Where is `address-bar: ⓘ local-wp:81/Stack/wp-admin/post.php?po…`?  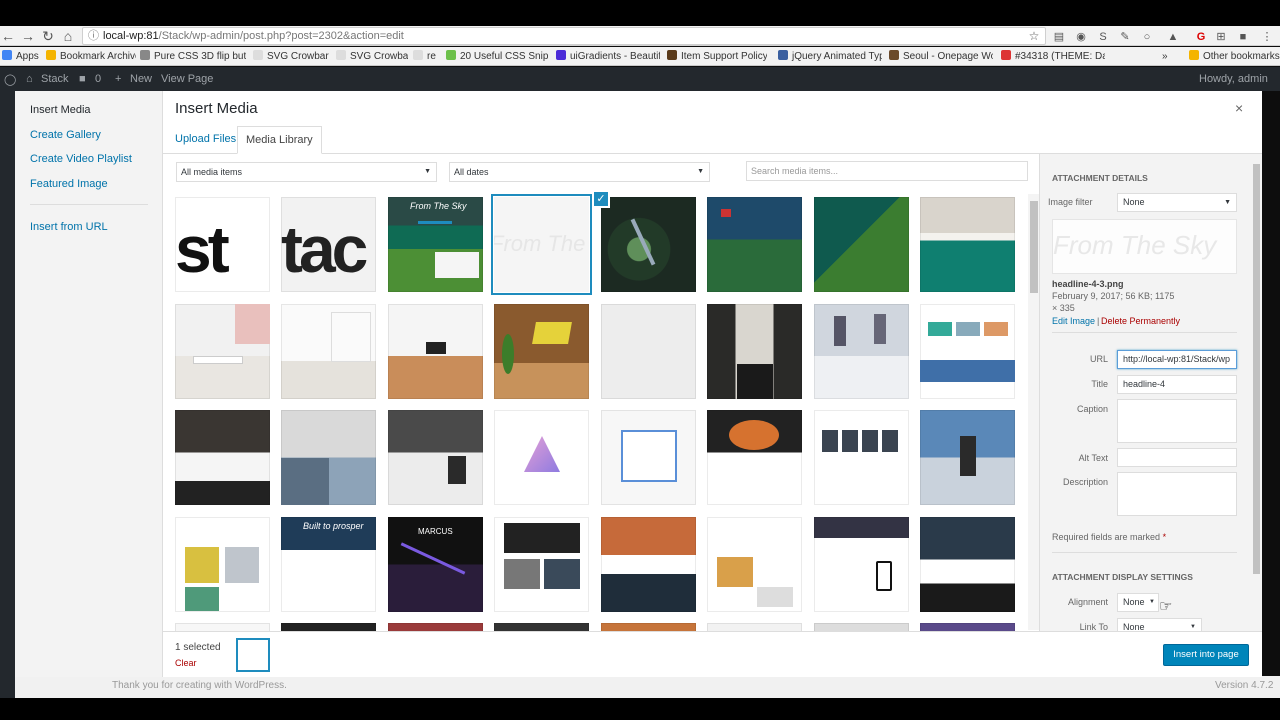 address-bar: ⓘ local-wp:81/Stack/wp-admin/post.php?po… is located at coordinates (564, 36).